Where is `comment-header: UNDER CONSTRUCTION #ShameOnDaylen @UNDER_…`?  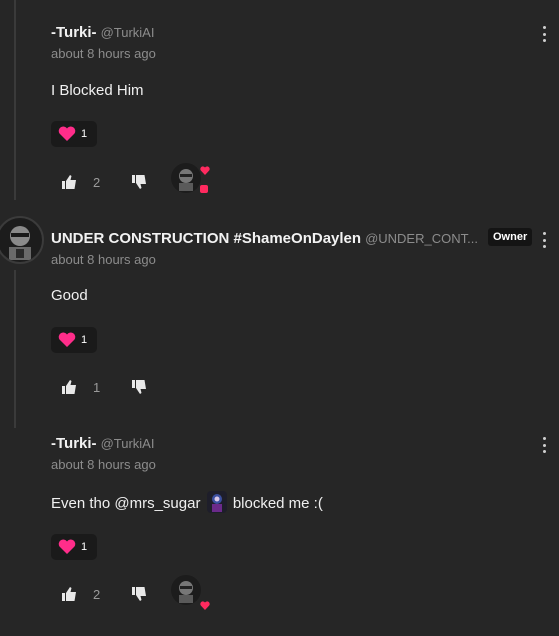
comment-header: UNDER CONSTRUCTION #ShameOnDaylen @UNDER_… is located at coordinates (264, 239).